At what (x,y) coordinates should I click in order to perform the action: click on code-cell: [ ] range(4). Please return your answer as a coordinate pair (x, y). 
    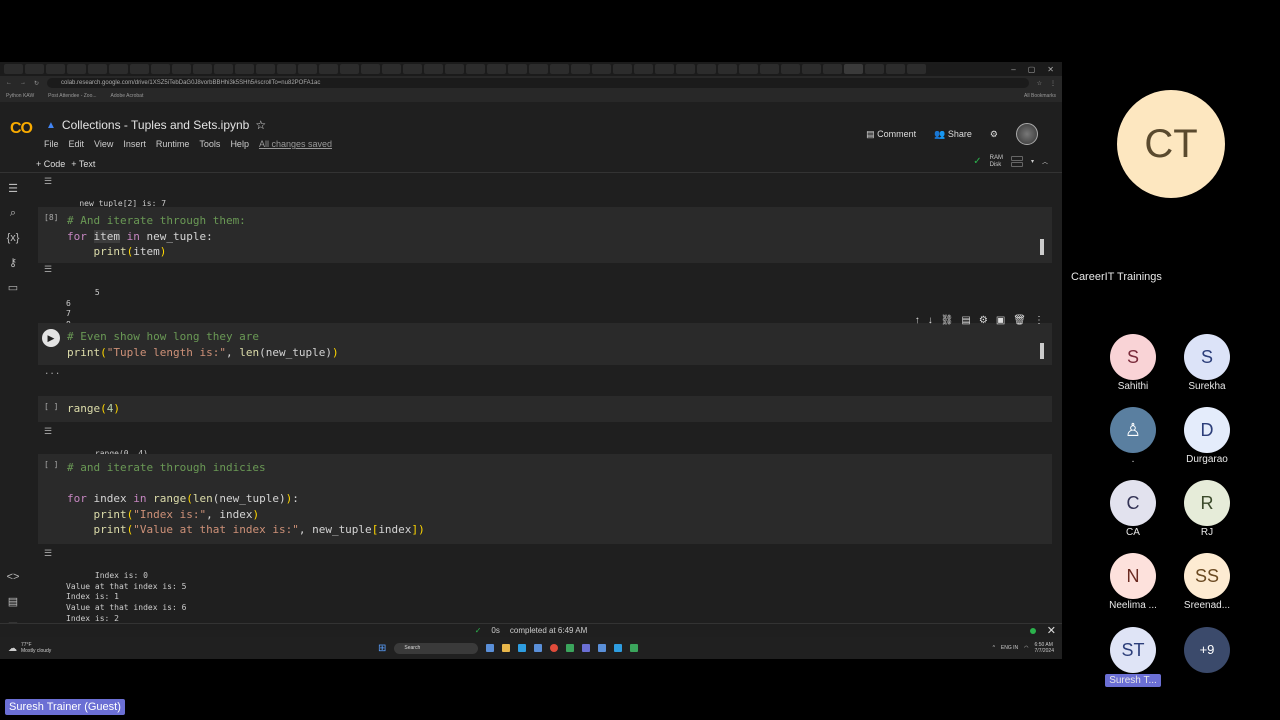
    Looking at the image, I should click on (545, 409).